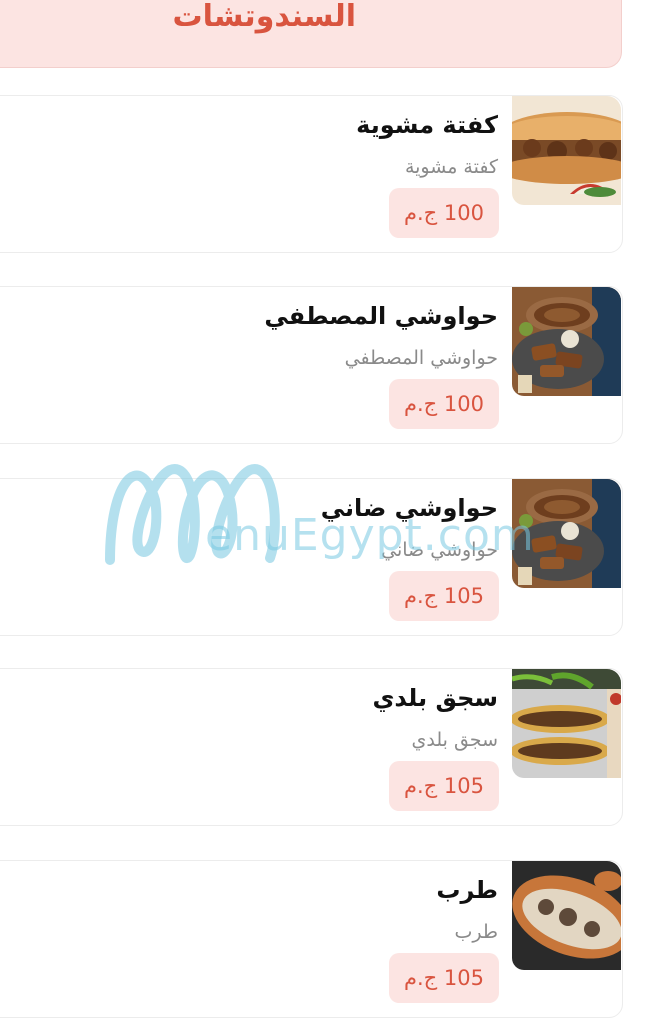 The image size is (650, 1020). Describe the element at coordinates (311, 557) in the screenshot. I see `menu-item-card: حواوشي ضاني حواوشي ضاني 105 ج.م` at that location.